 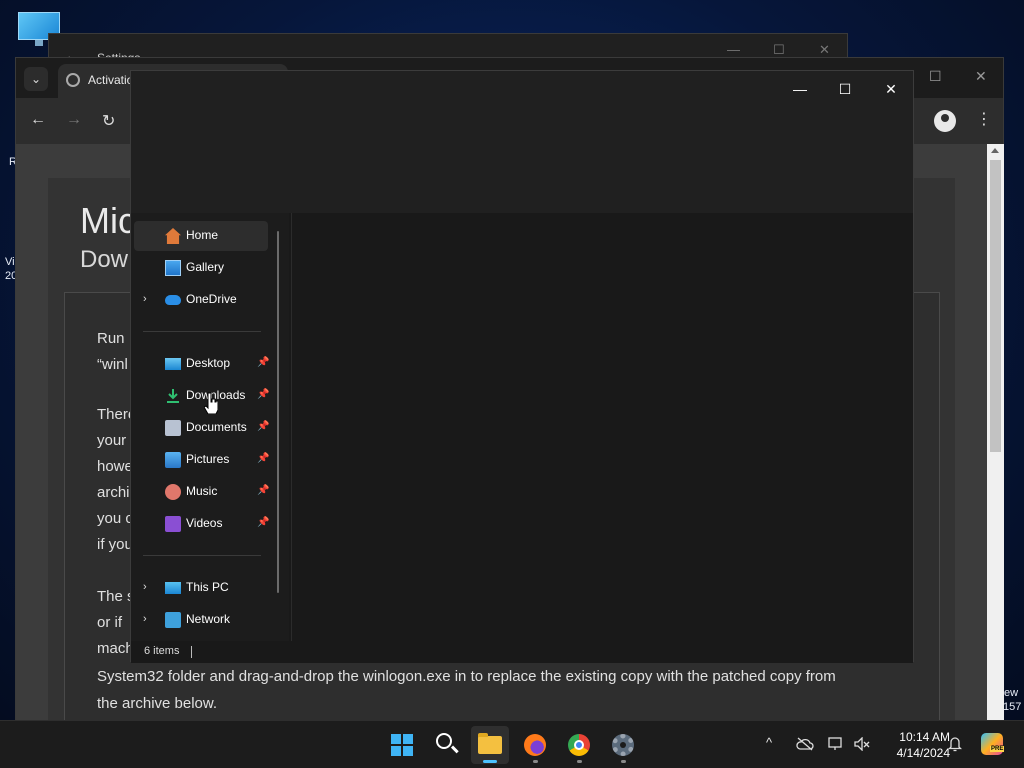 What do you see at coordinates (769, 742) in the screenshot?
I see `tray-overflow-chevron-icon: ^` at bounding box center [769, 742].